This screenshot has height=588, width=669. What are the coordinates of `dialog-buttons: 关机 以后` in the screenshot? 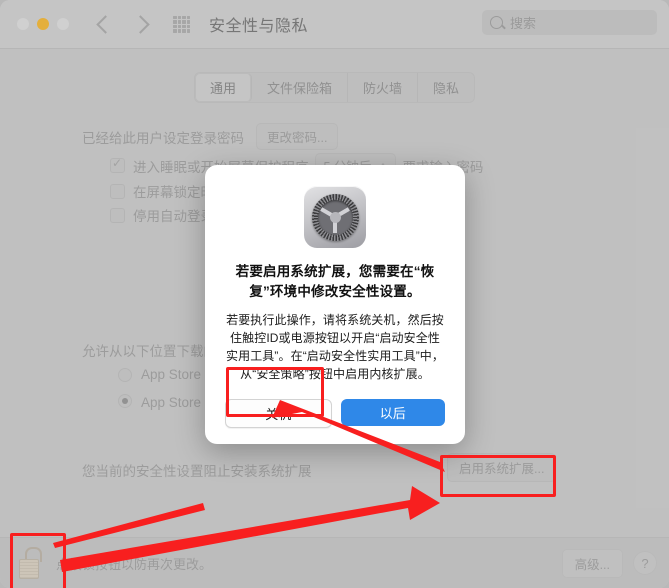 It's located at (335, 414).